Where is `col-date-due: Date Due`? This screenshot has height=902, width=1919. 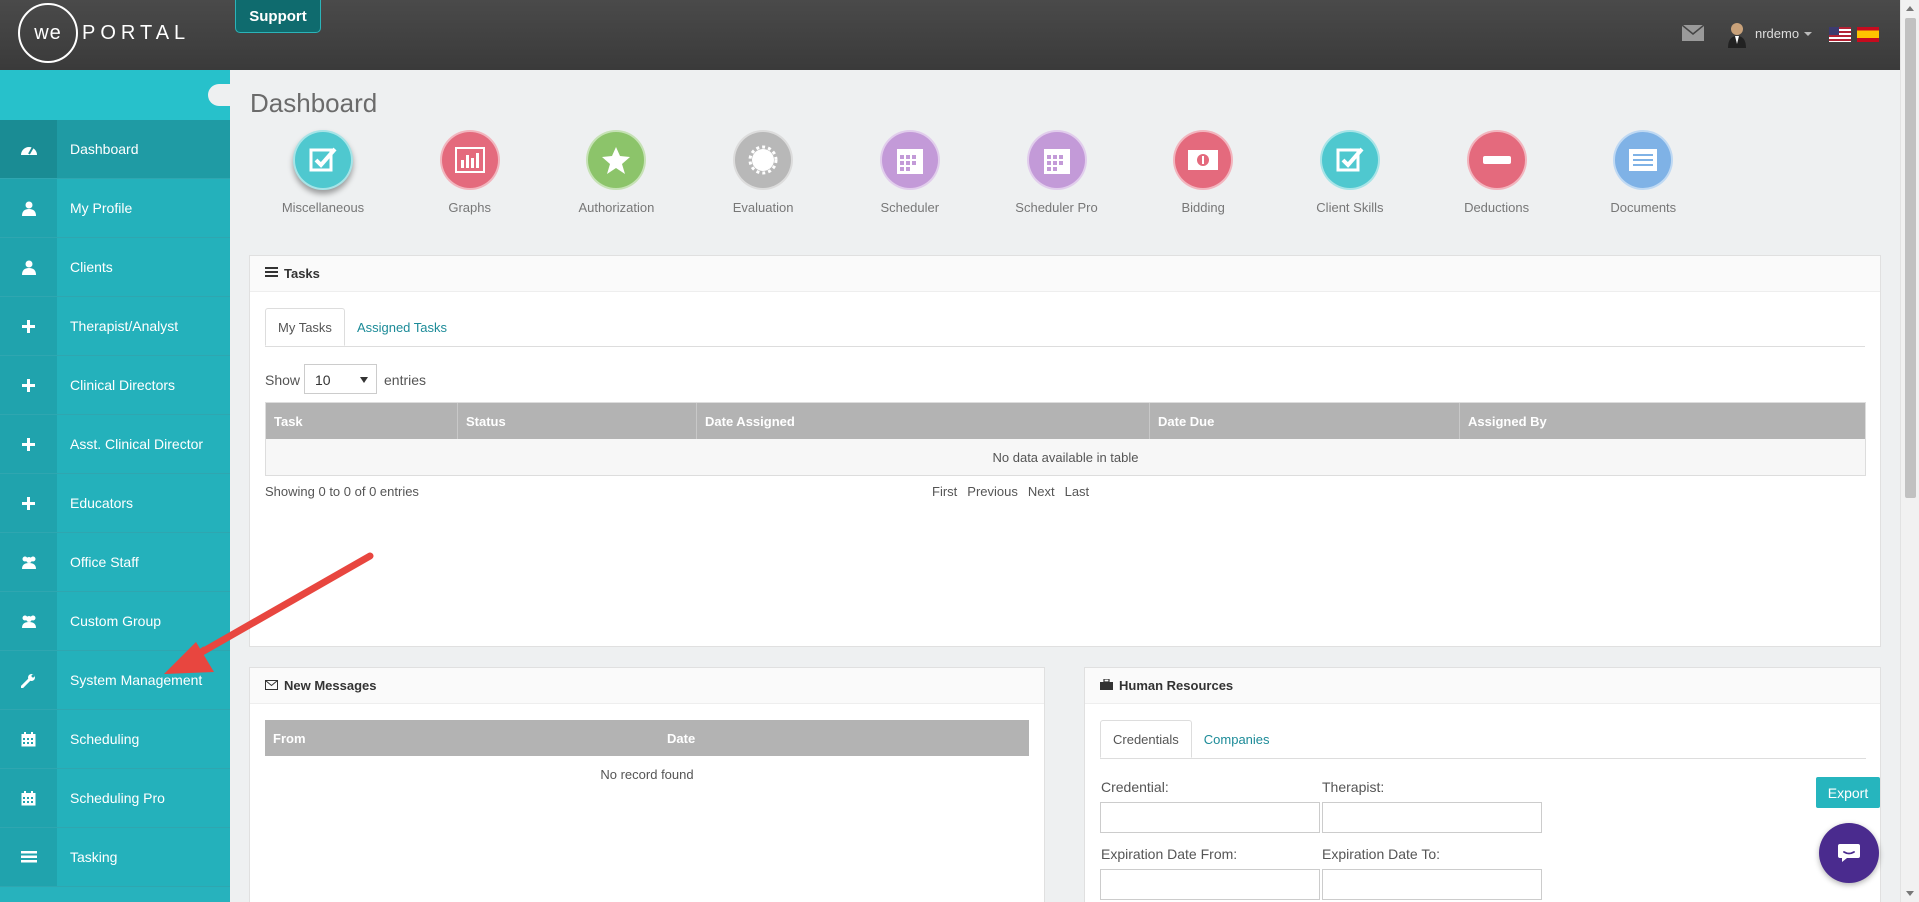
col-date-due: Date Due is located at coordinates (1305, 421).